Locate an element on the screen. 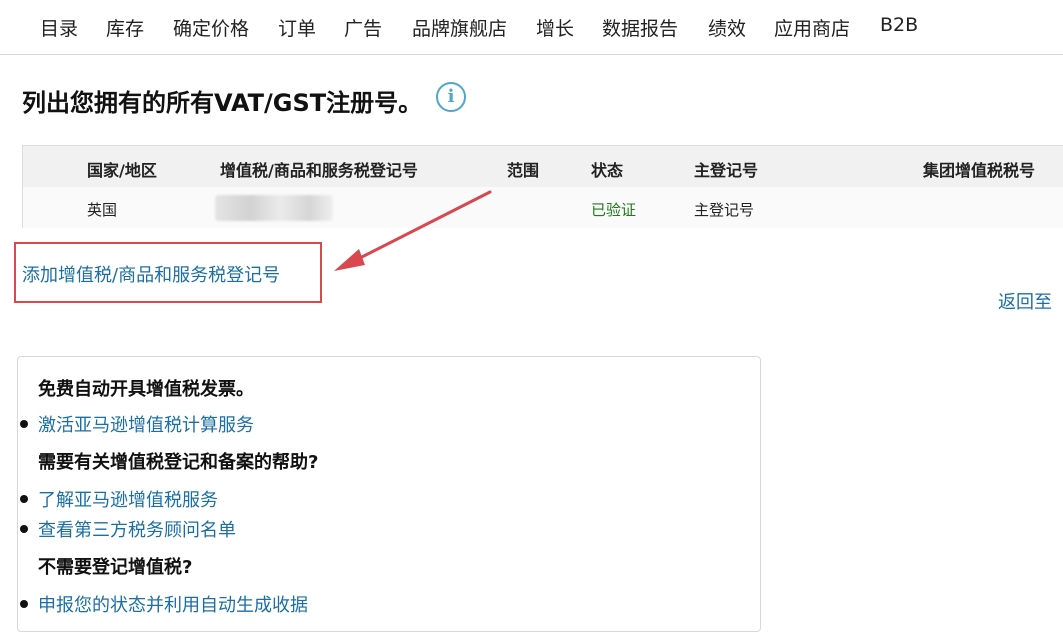 The height and width of the screenshot is (641, 1063). nav-item-growth: 增长 is located at coordinates (555, 27).